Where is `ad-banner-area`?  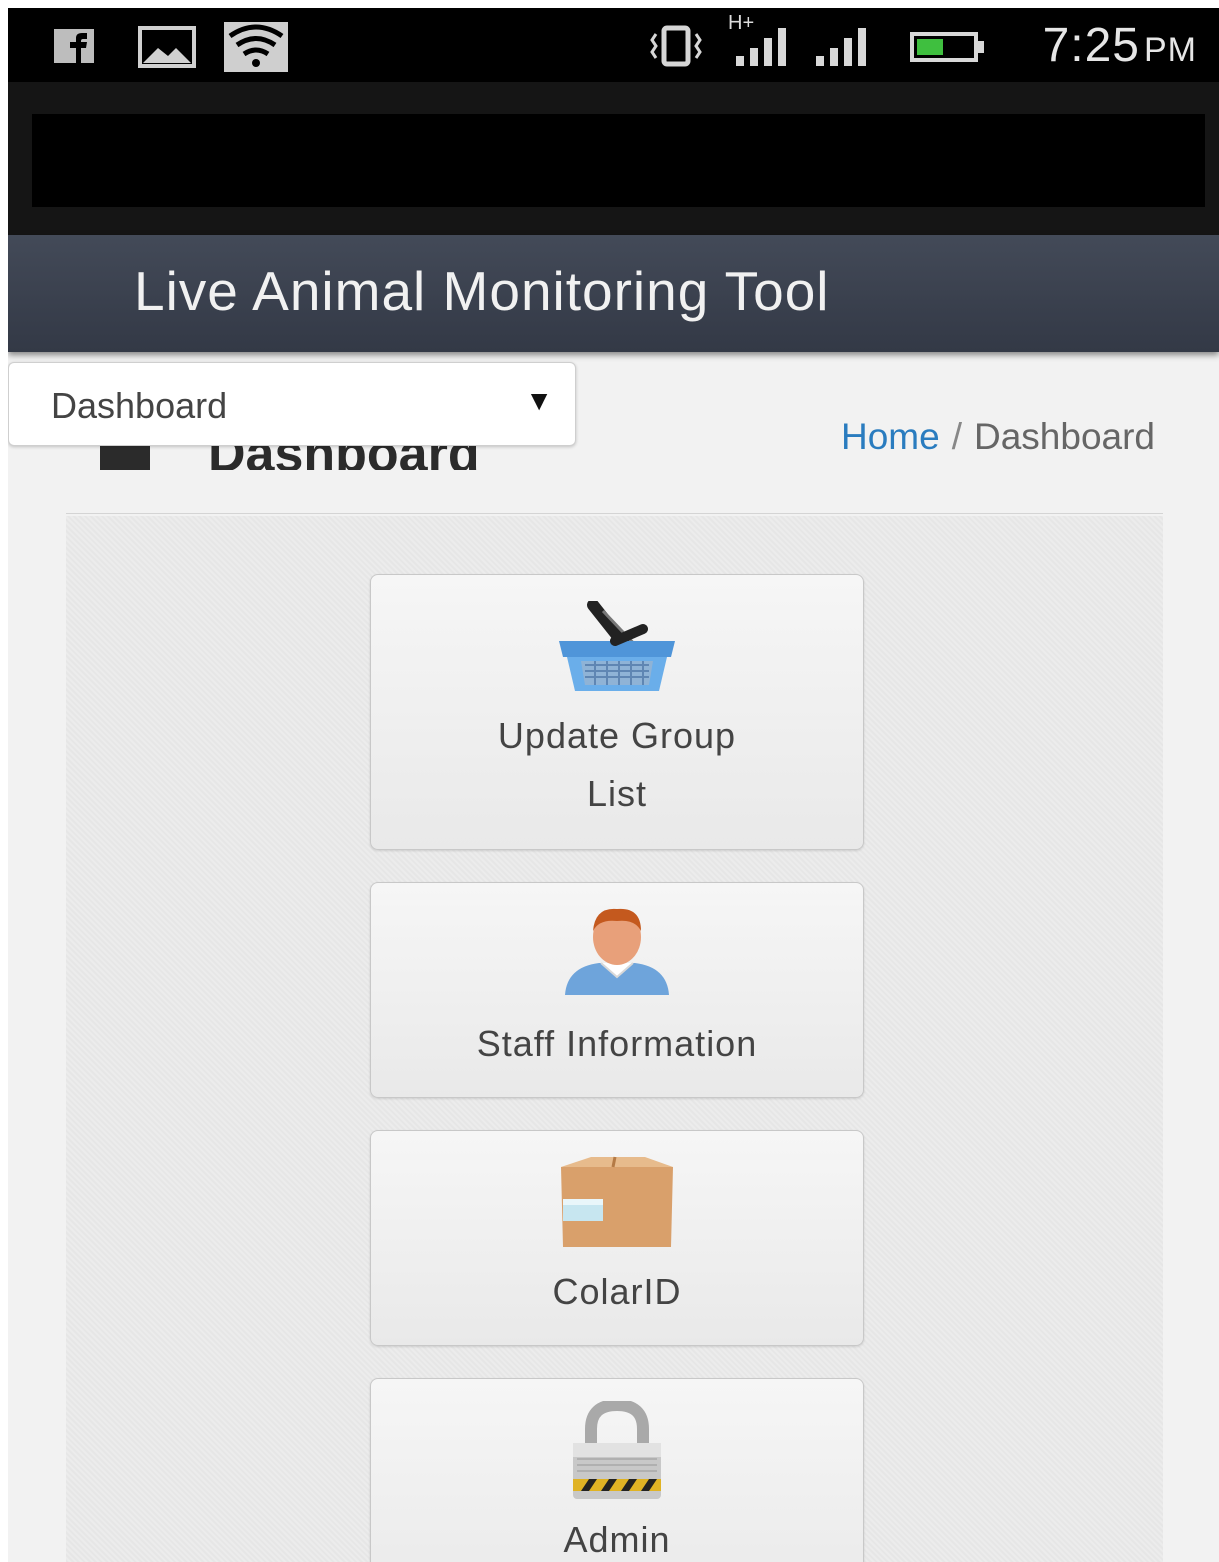 ad-banner-area is located at coordinates (613, 158).